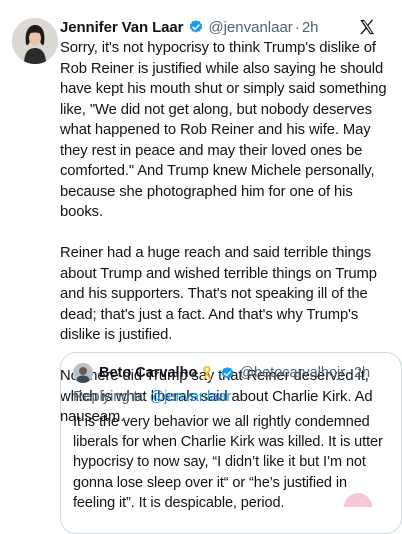 The height and width of the screenshot is (534, 402). I want to click on quoted-post-timestamp: 2h, so click(362, 373).